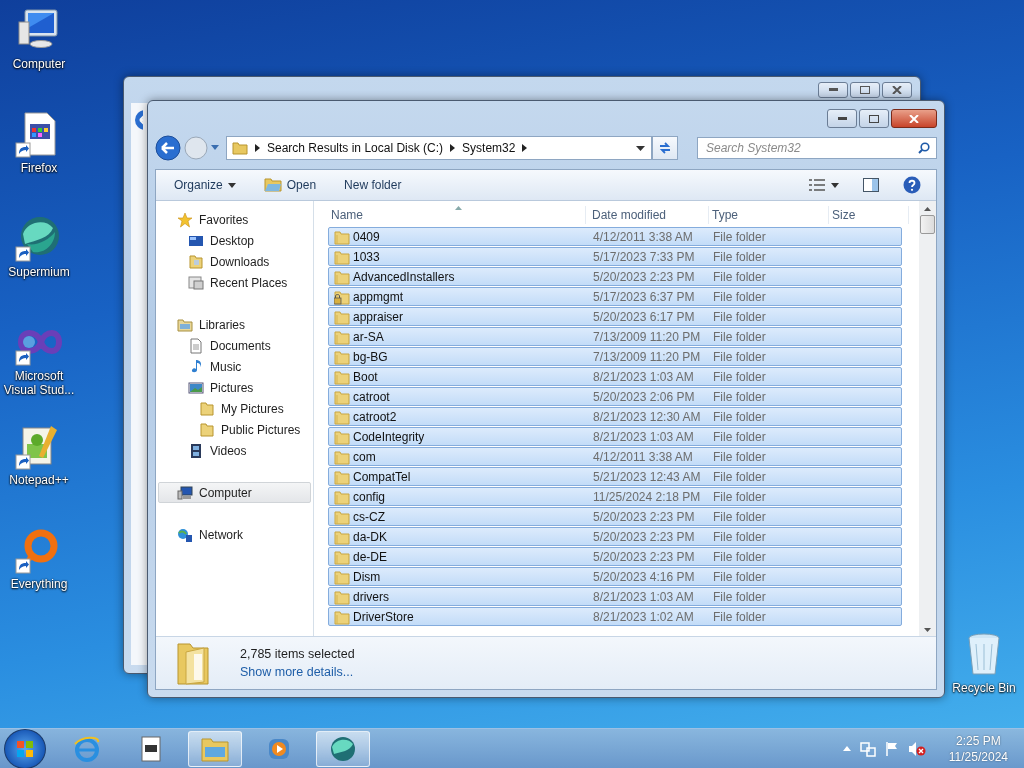 This screenshot has height=768, width=1024. What do you see at coordinates (615, 476) in the screenshot?
I see `file-row: CompatTel 5/21/2023 12:43 AM File folder` at bounding box center [615, 476].